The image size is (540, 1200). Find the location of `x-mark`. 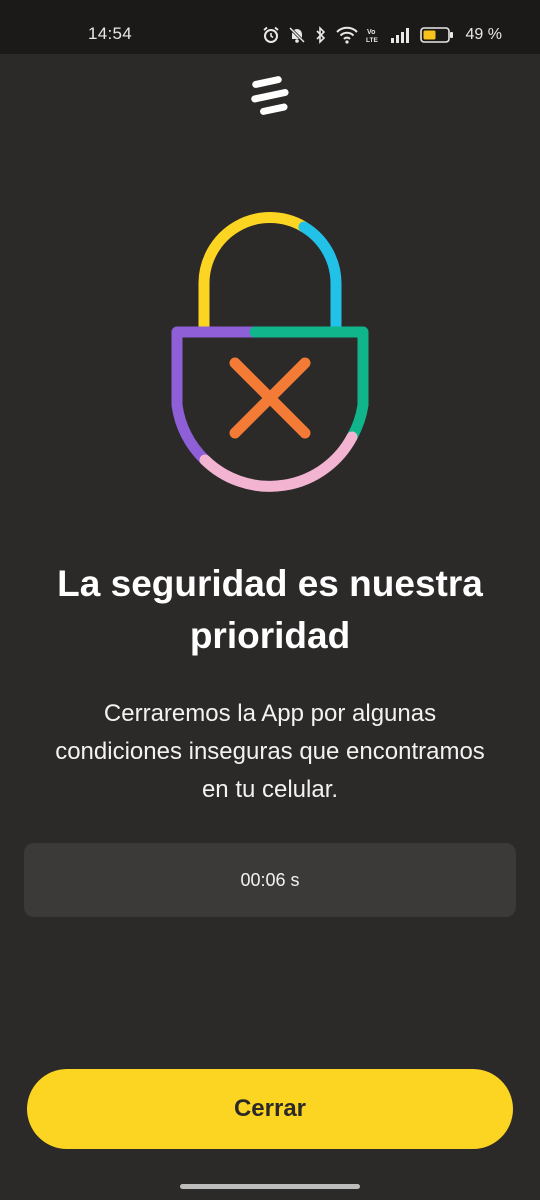

x-mark is located at coordinates (270, 398).